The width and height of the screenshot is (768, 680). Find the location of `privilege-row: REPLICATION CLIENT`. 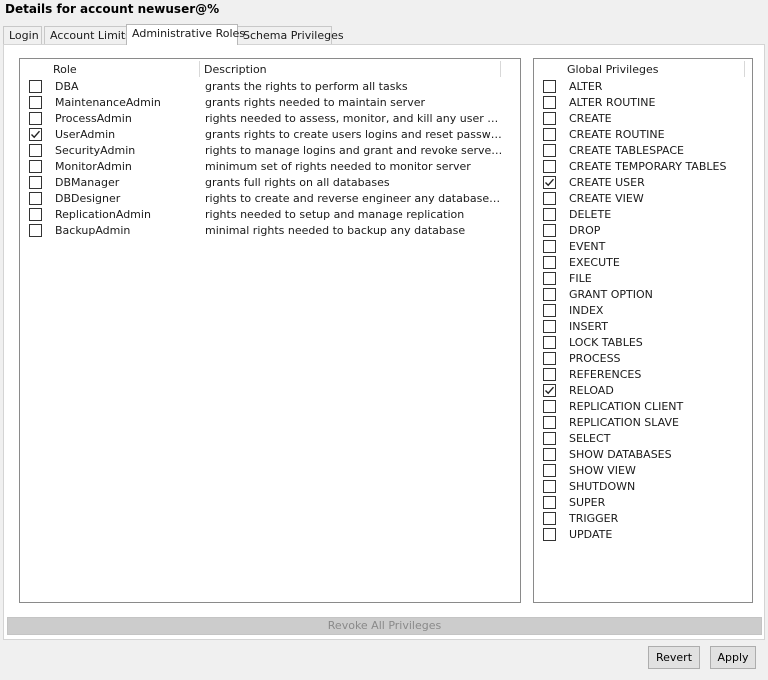

privilege-row: REPLICATION CLIENT is located at coordinates (643, 407).